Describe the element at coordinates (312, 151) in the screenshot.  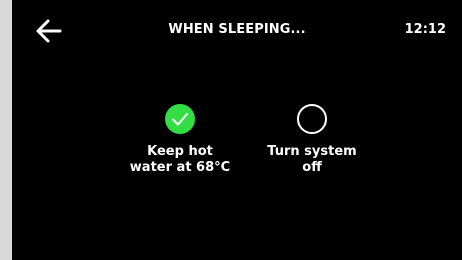
I see `option-label-line1: Turn system` at that location.